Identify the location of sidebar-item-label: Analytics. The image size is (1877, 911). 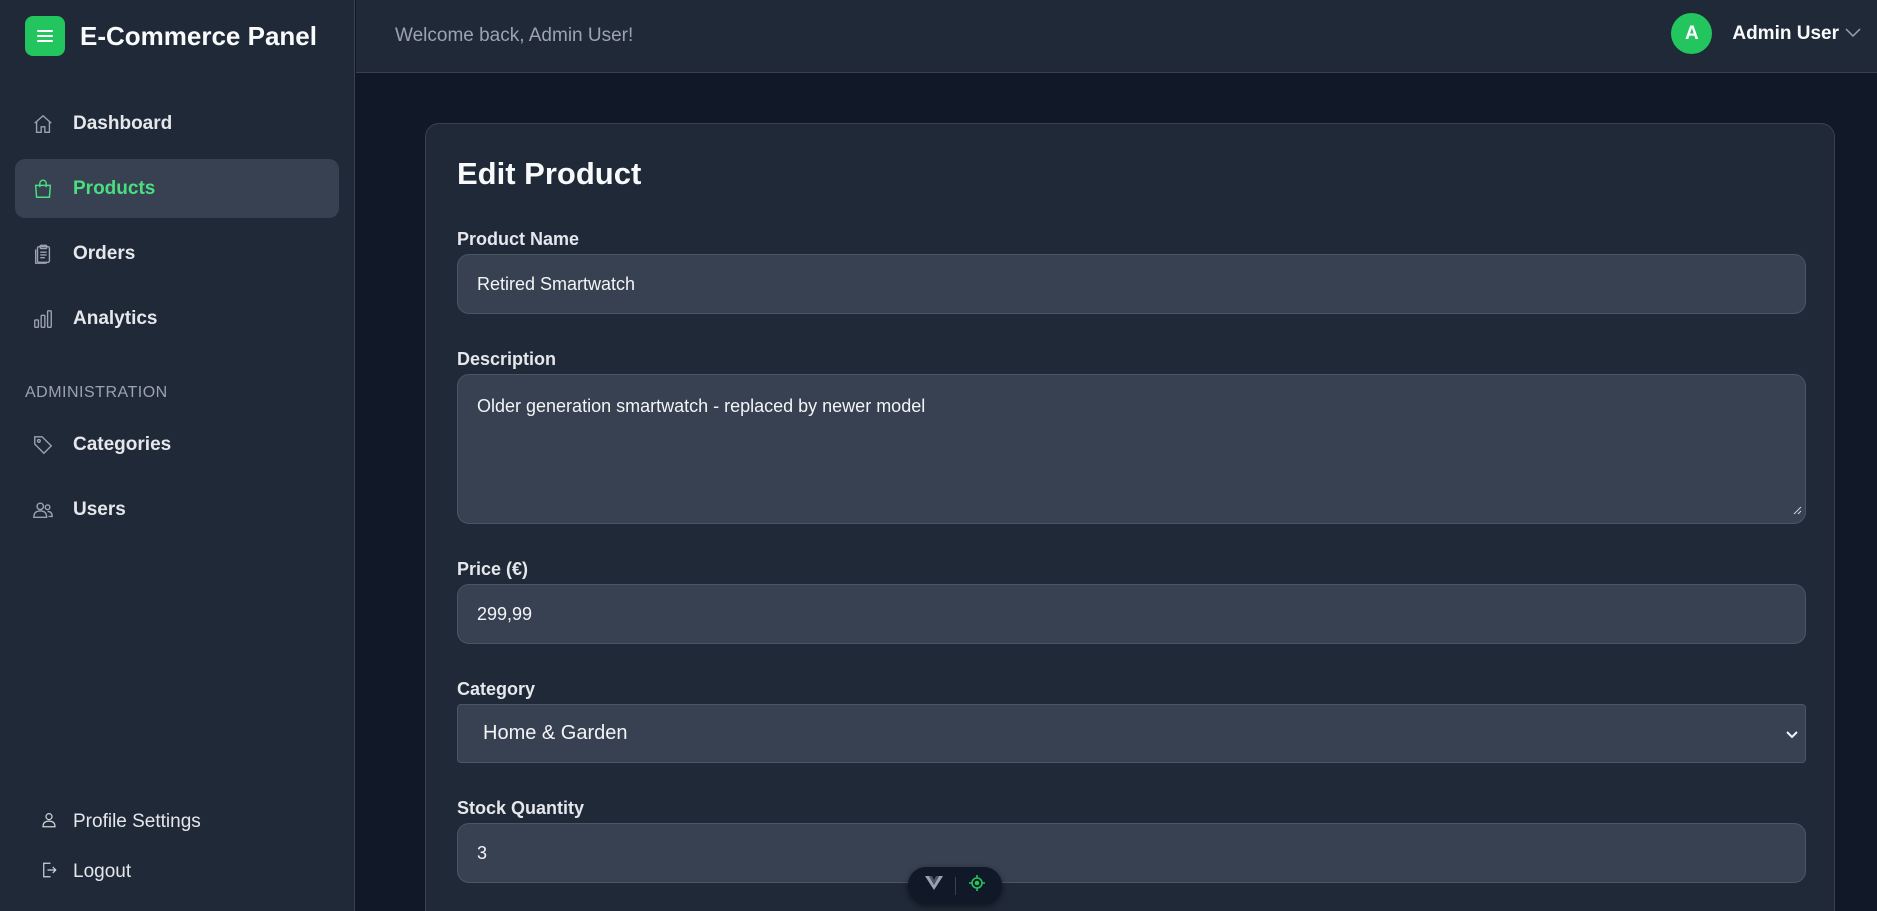
(115, 318).